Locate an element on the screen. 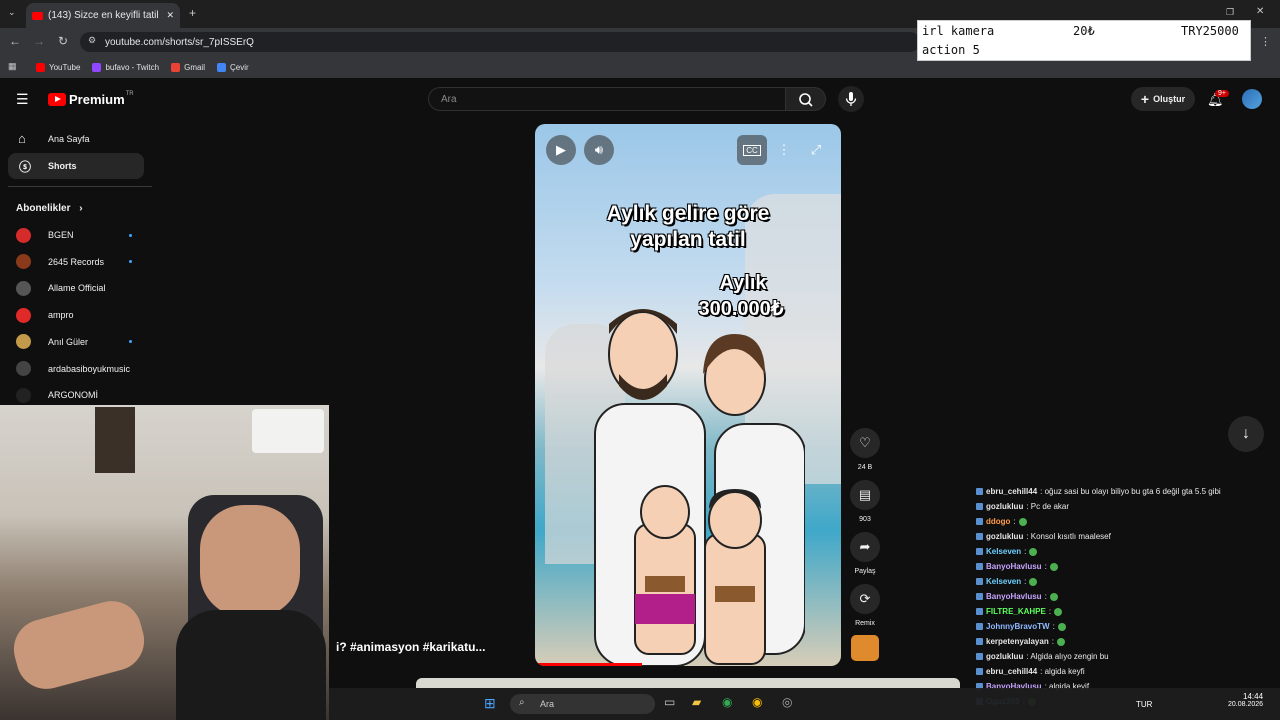 Image resolution: width=1280 pixels, height=720 pixels. subscriptions-heading: Abonelikler › is located at coordinates (49, 208).